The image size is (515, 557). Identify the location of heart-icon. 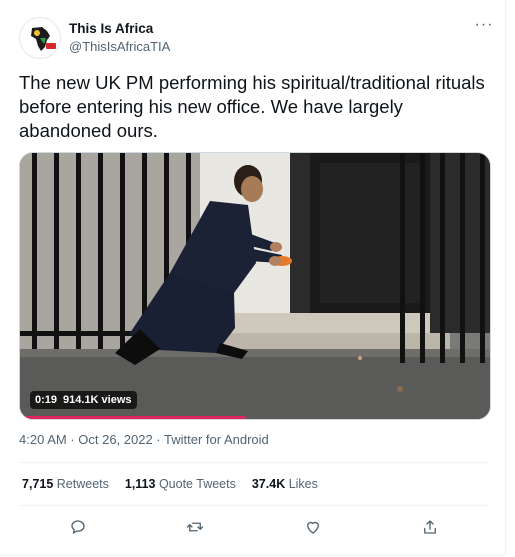
(312, 527).